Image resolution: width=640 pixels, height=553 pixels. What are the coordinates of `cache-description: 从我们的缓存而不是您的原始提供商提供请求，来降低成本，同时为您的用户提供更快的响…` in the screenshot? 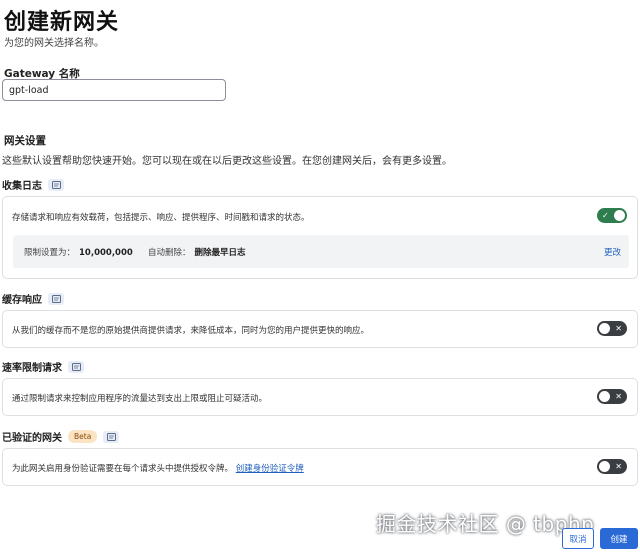 It's located at (191, 331).